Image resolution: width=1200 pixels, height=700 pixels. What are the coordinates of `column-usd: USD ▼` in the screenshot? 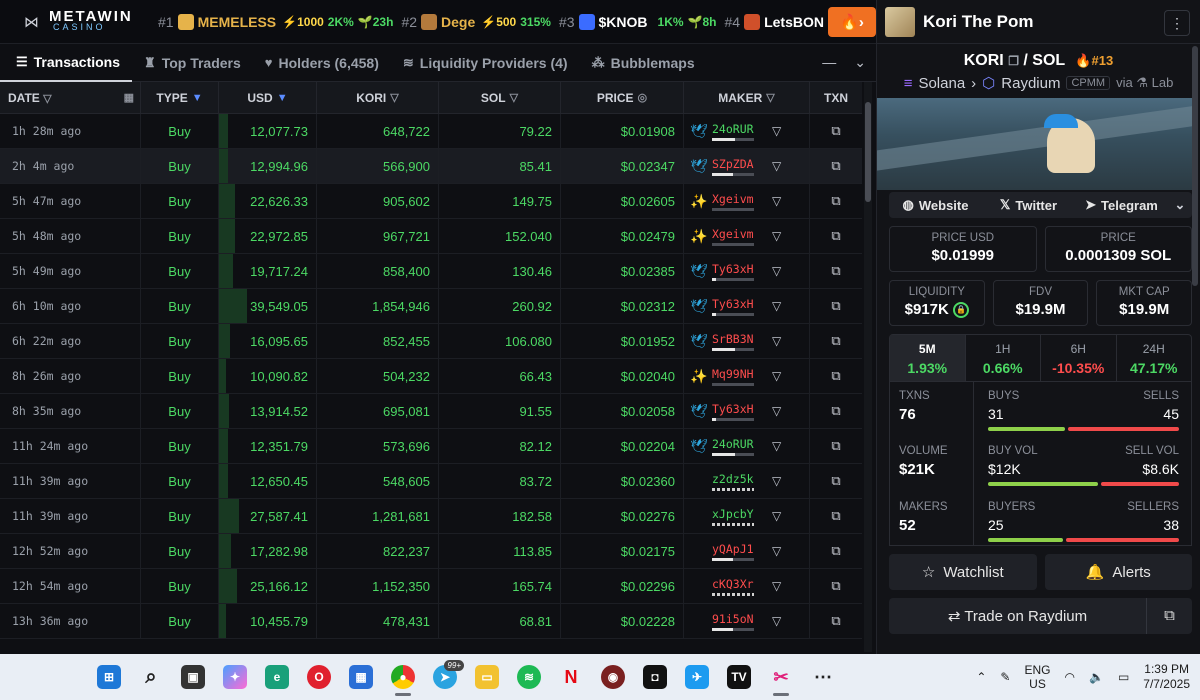 It's located at (268, 97).